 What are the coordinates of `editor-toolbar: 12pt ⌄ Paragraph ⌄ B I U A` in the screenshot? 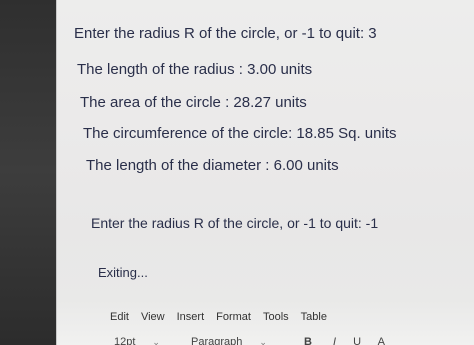 It's located at (256, 340).